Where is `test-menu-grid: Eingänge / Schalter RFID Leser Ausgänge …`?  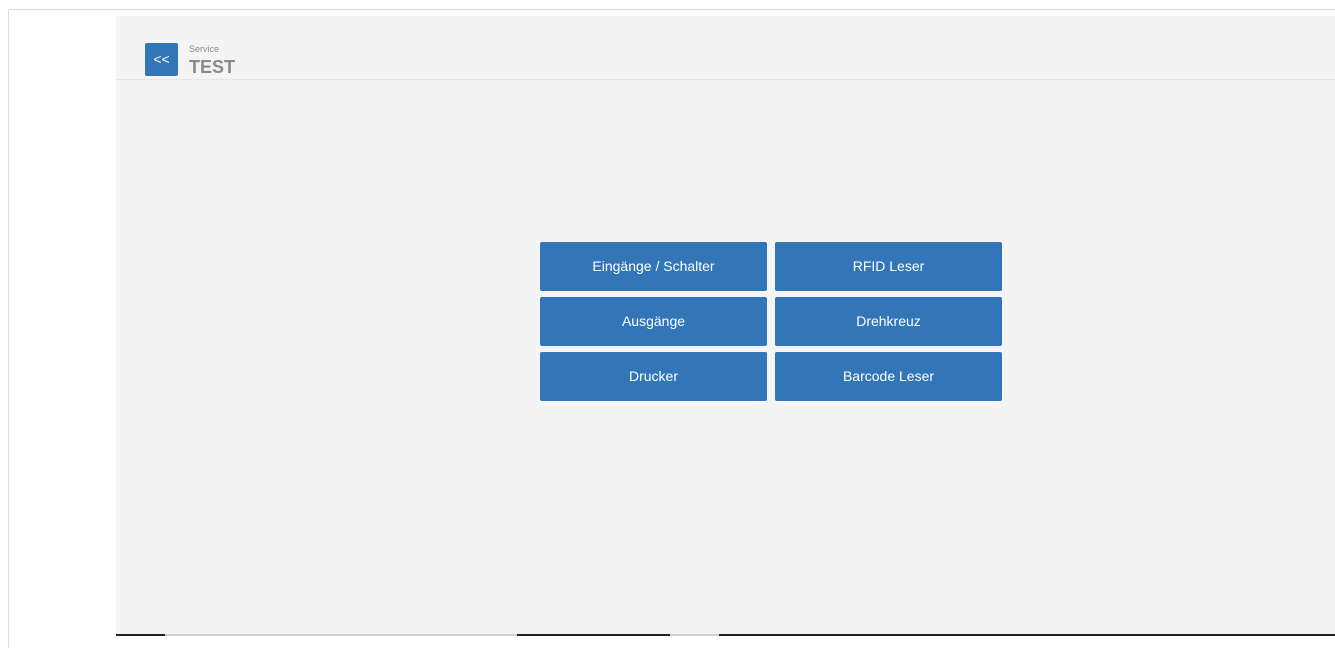
test-menu-grid: Eingänge / Schalter RFID Leser Ausgänge … is located at coordinates (771, 321).